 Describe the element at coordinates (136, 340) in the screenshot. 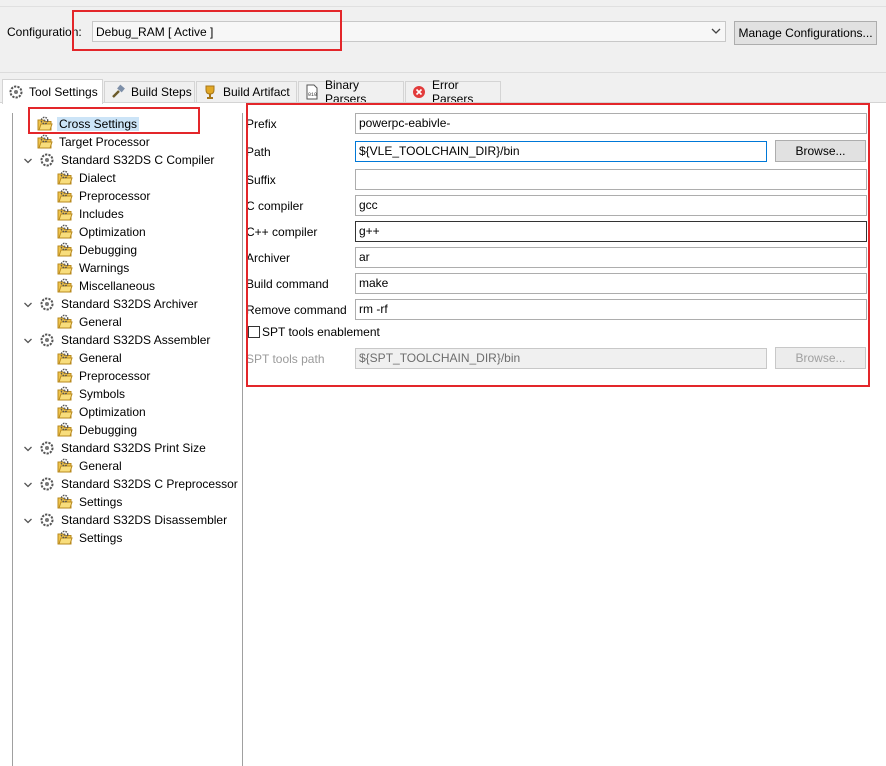

I see `tree-item-label: Standard S32DS Assembler` at that location.